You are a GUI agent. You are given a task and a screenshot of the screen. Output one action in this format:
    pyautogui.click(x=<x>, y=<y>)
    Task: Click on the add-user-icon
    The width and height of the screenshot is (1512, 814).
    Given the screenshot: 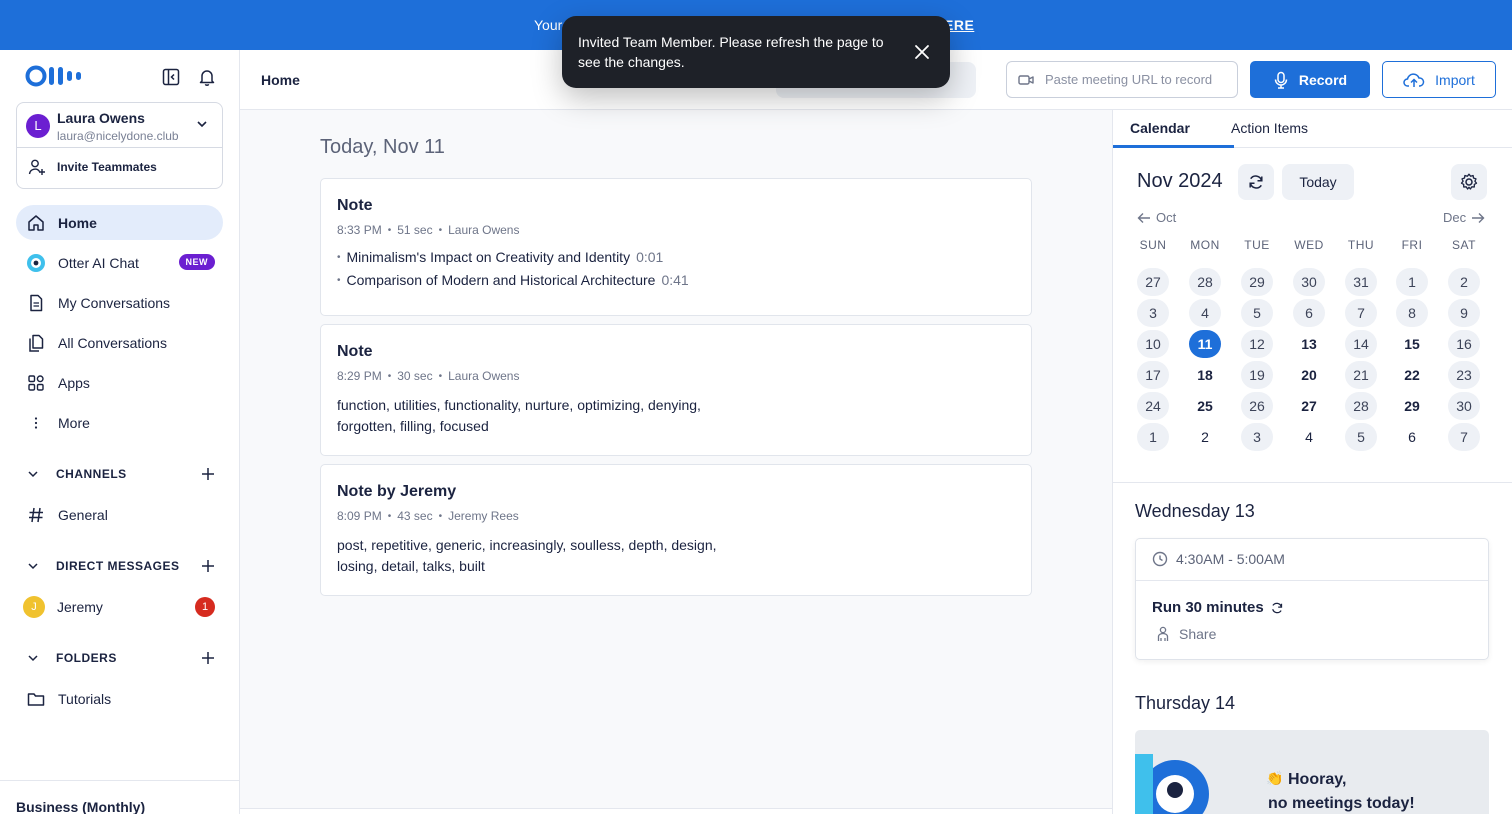 What is the action you would take?
    pyautogui.click(x=37, y=167)
    